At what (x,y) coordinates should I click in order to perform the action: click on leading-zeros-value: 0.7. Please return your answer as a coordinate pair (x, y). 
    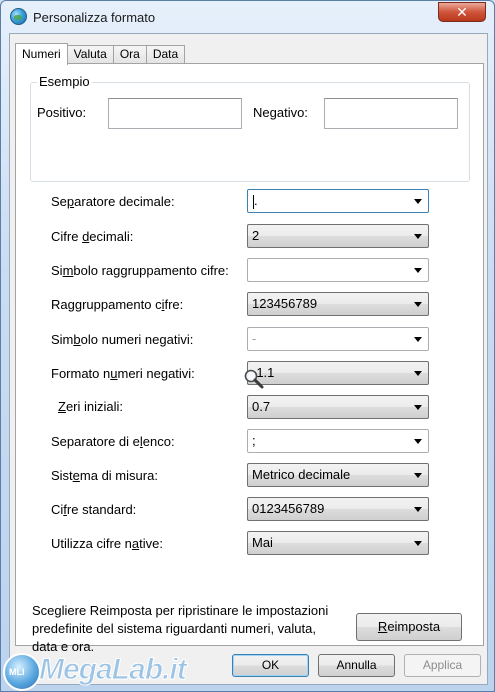
    Looking at the image, I should click on (261, 406).